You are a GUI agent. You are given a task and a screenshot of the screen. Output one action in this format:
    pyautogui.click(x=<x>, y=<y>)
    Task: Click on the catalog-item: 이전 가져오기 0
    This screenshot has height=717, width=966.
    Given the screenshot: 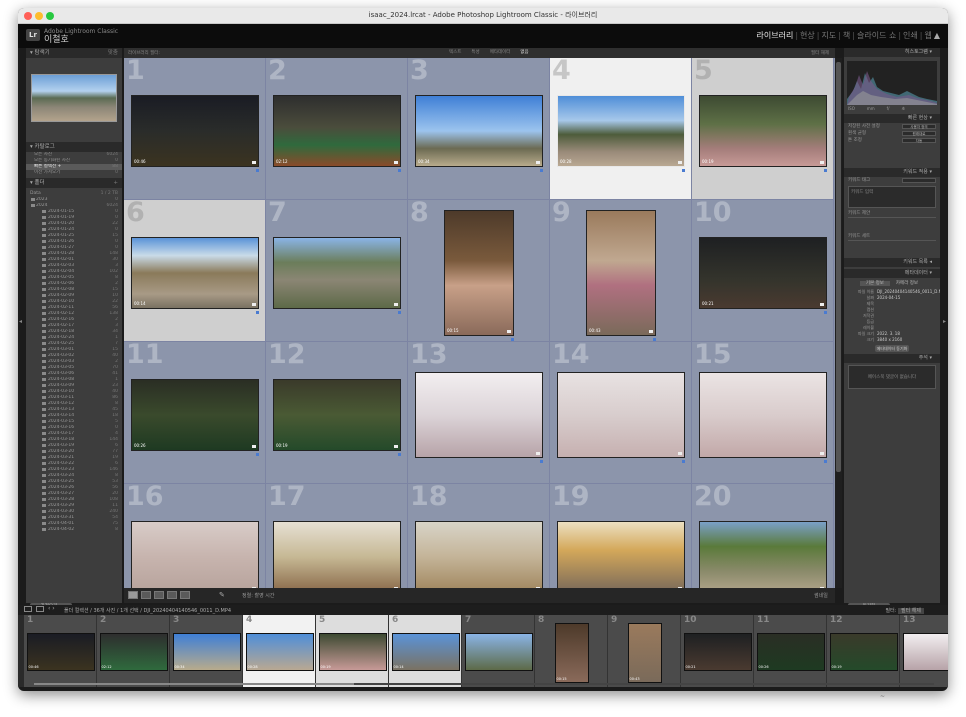 What is the action you would take?
    pyautogui.click(x=74, y=173)
    